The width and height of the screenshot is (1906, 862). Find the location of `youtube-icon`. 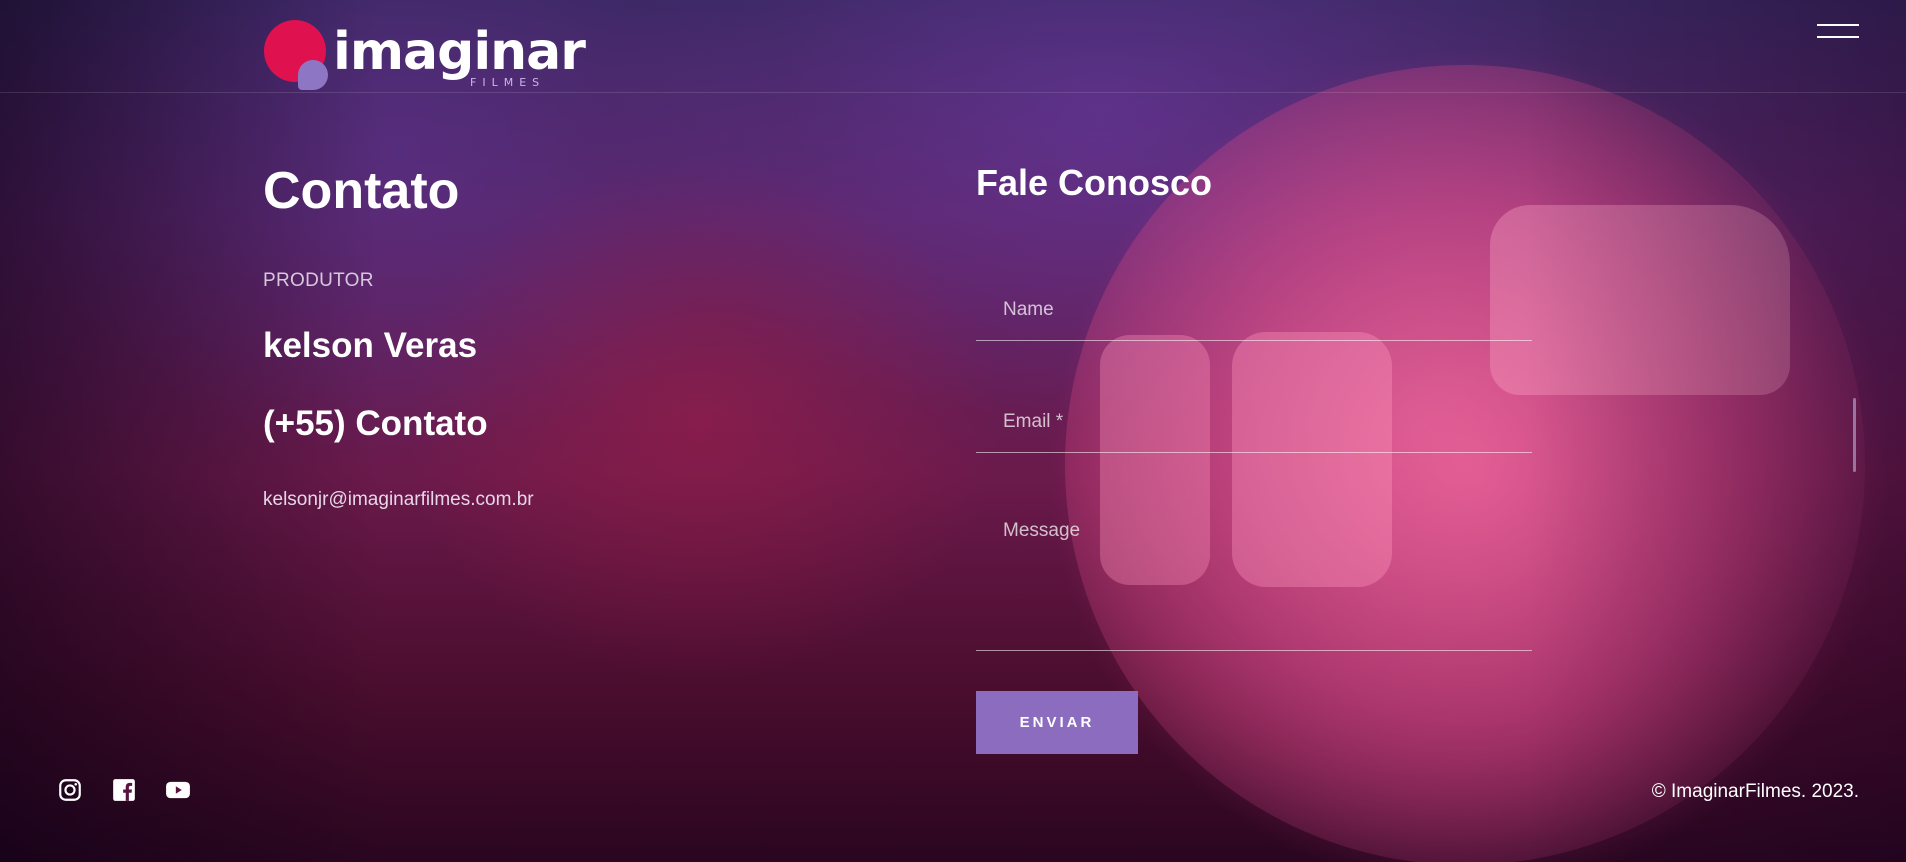

youtube-icon is located at coordinates (178, 790).